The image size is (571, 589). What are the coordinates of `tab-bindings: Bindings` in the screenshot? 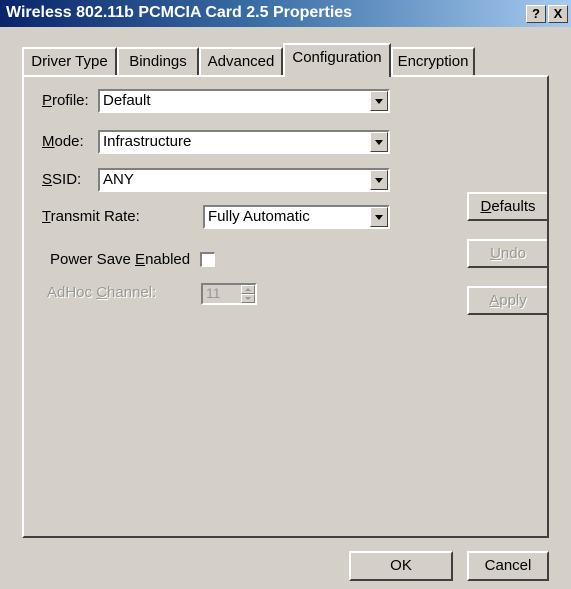 It's located at (158, 61).